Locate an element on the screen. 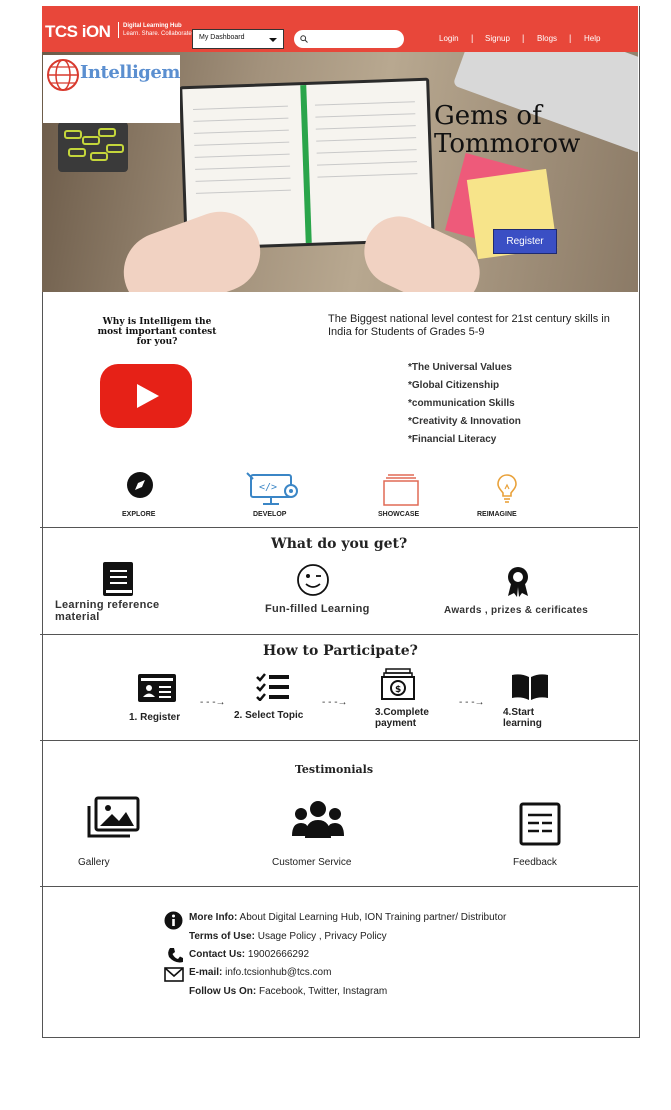  step-complete-payment-line-1: 3.Complete is located at coordinates (402, 712).